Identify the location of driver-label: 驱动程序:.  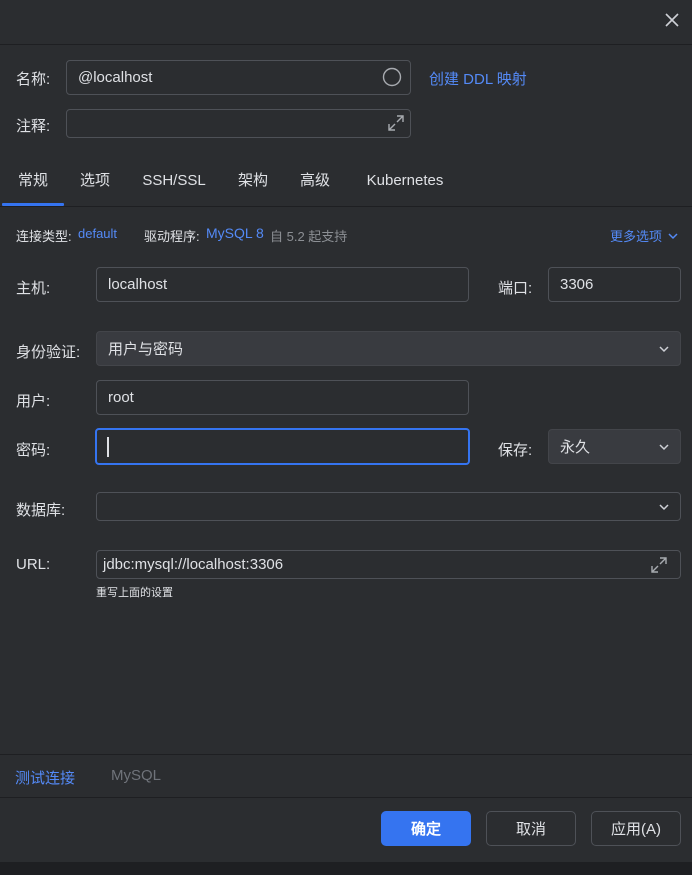
(172, 236).